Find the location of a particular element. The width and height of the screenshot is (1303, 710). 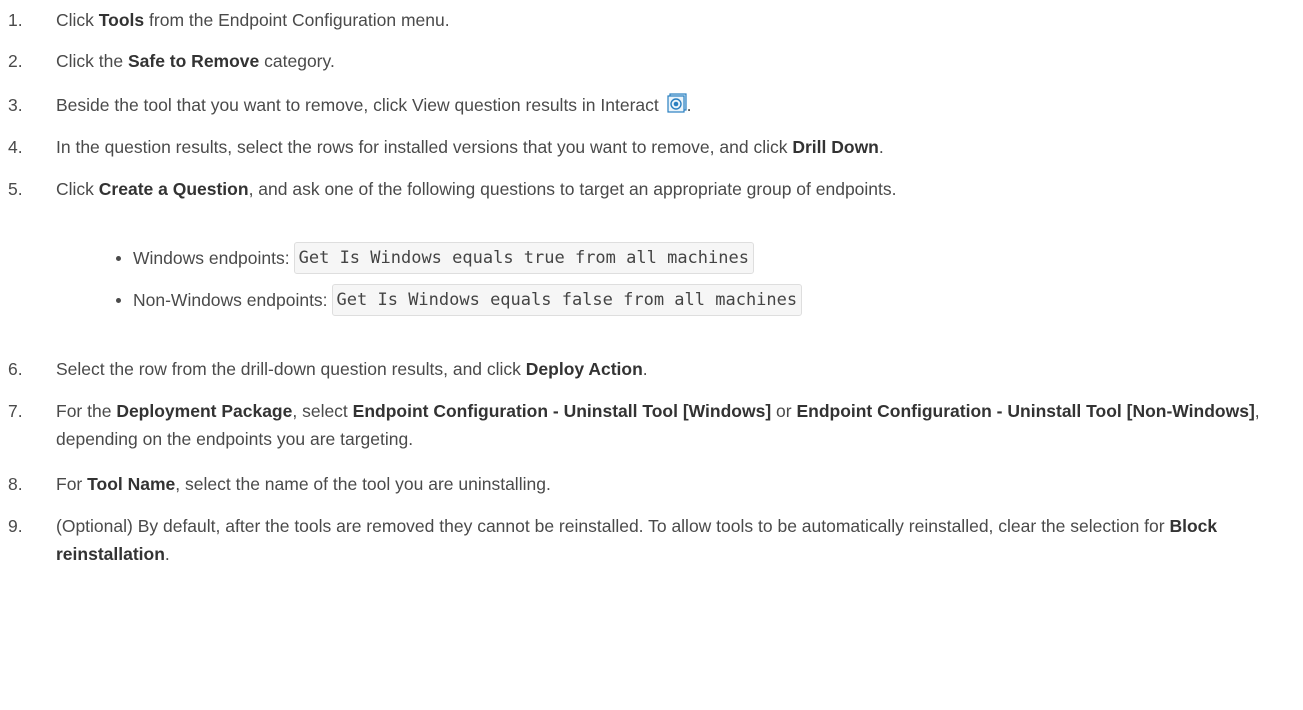

bullet-label: Windows endpoints: is located at coordinates (211, 258).